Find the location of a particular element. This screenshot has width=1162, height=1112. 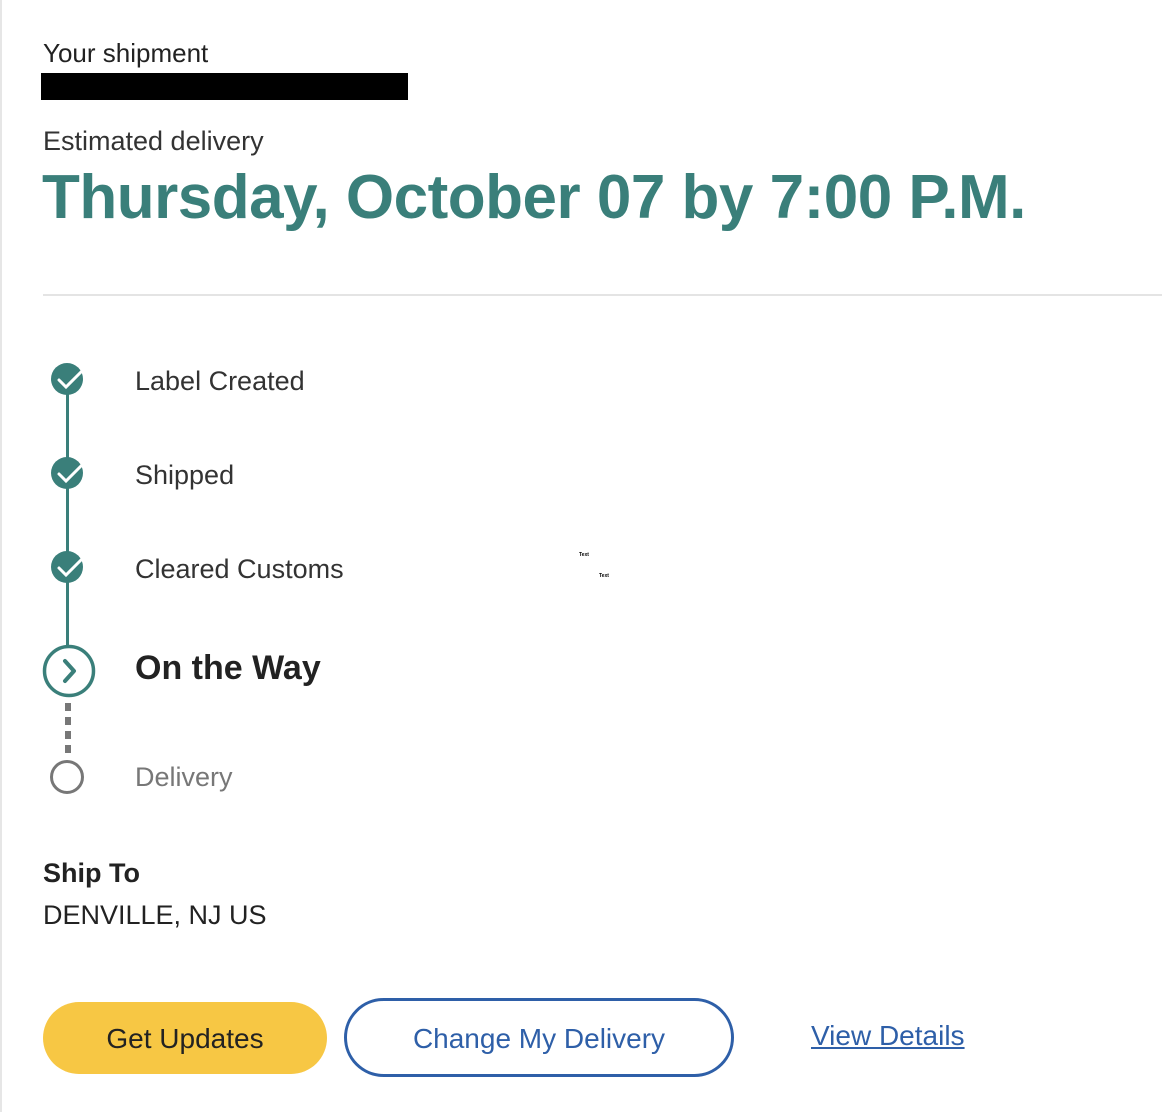

chevron-right-circle-icon is located at coordinates (69, 673).